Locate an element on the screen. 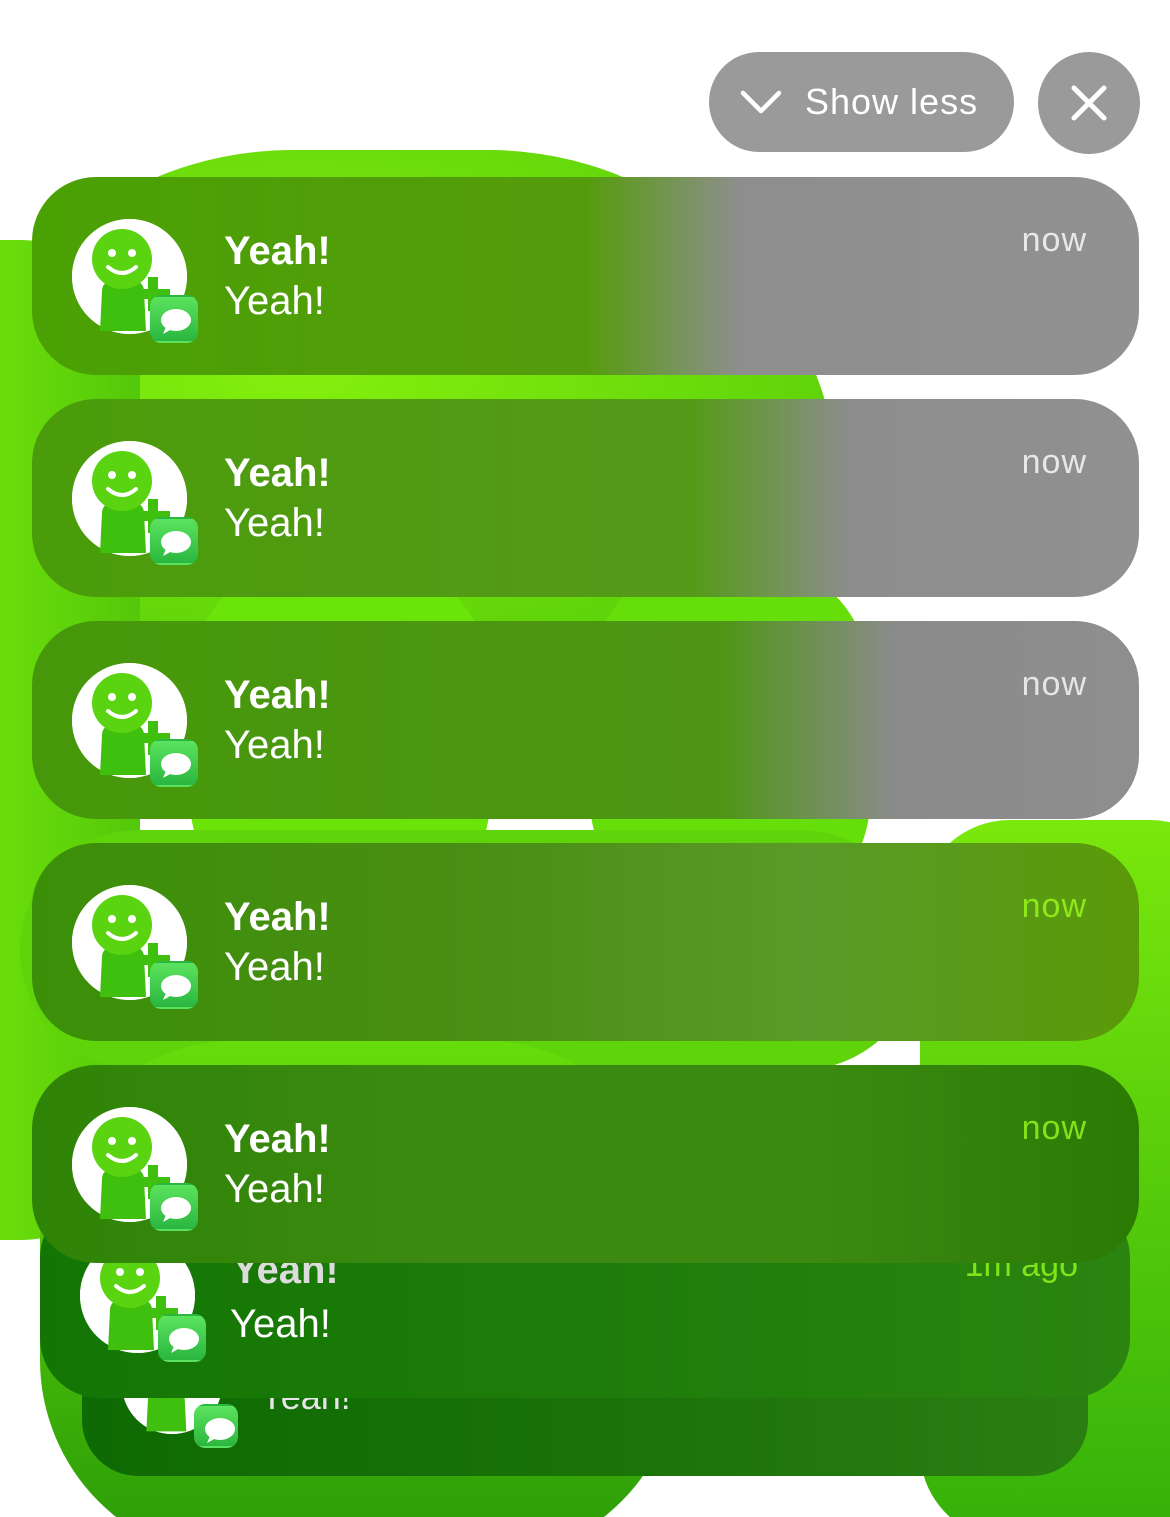  close-button is located at coordinates (1089, 103).